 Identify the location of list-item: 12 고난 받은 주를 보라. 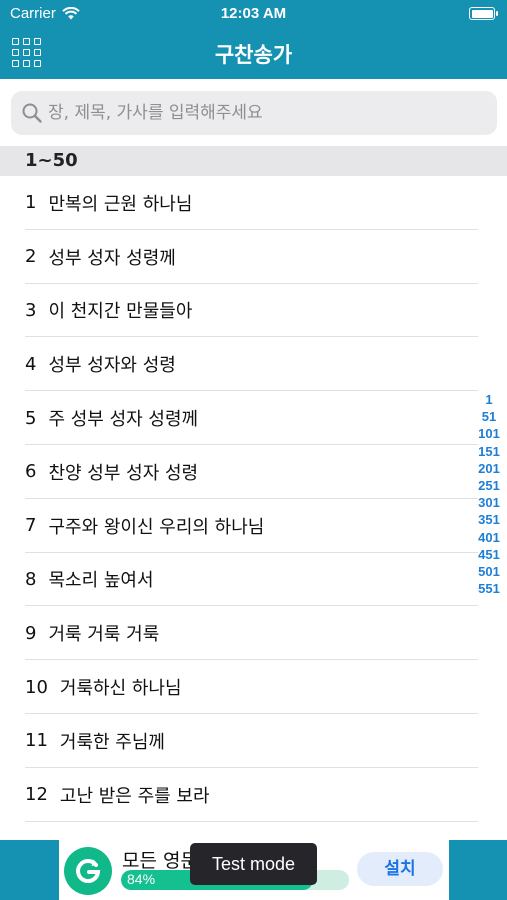
(239, 795).